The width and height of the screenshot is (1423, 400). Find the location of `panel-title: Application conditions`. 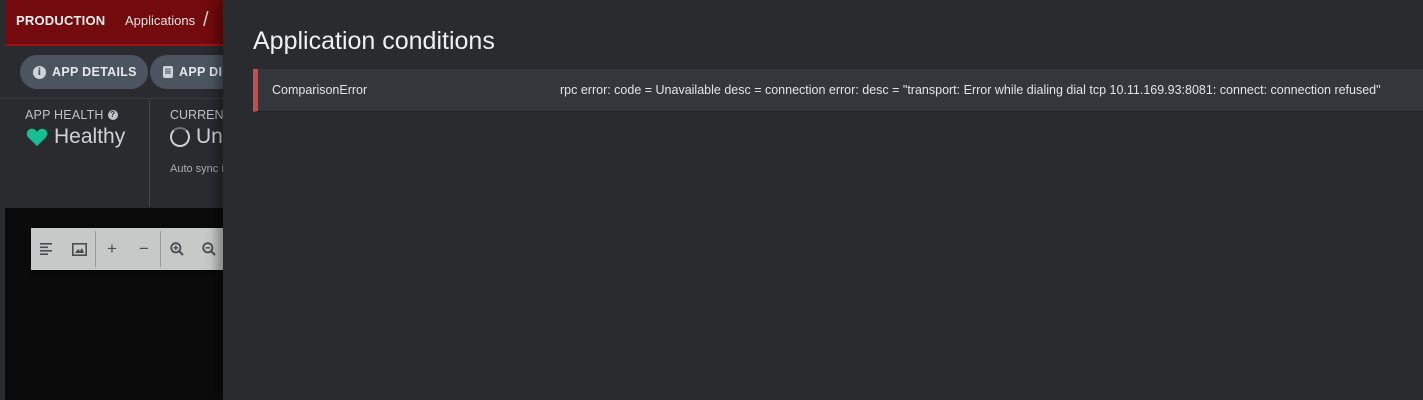

panel-title: Application conditions is located at coordinates (374, 41).